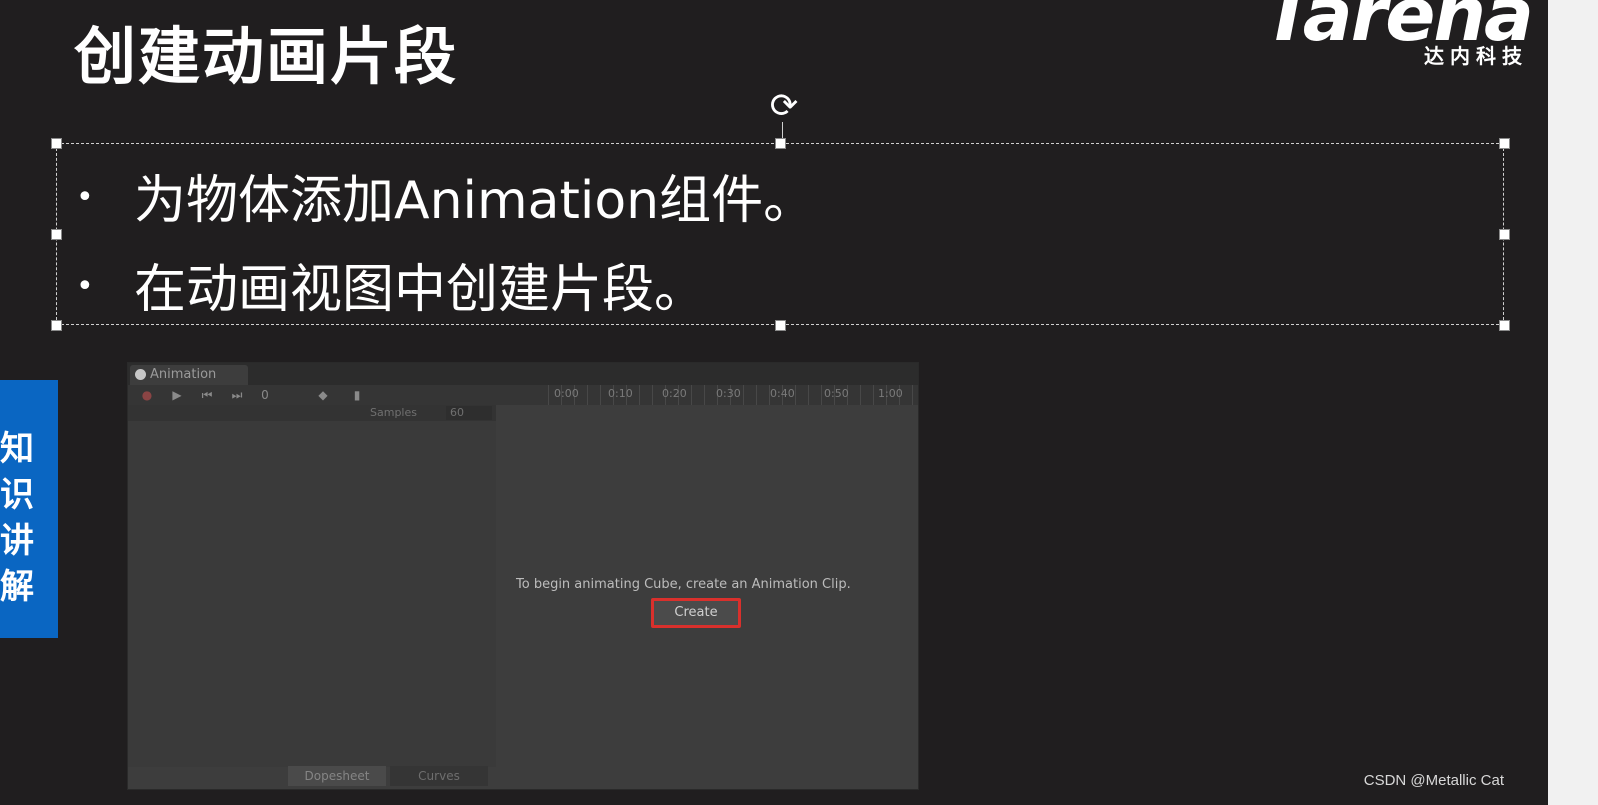 The height and width of the screenshot is (805, 1598). Describe the element at coordinates (265, 395) in the screenshot. I see `frame-field-icon: 0` at that location.